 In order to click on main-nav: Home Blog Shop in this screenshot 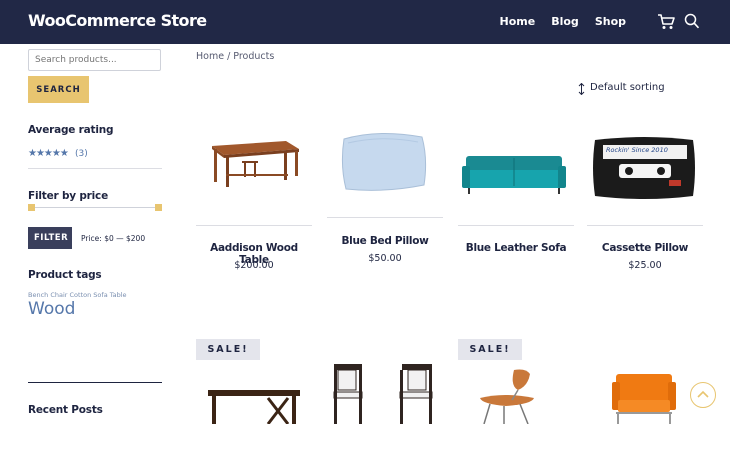, I will do `click(563, 21)`.